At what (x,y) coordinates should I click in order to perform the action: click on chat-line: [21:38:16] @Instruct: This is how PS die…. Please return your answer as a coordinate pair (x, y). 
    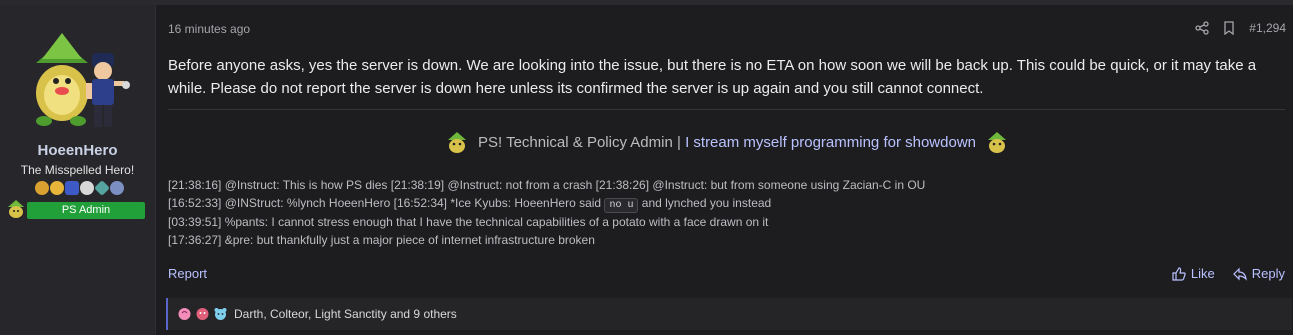
    Looking at the image, I should click on (547, 185).